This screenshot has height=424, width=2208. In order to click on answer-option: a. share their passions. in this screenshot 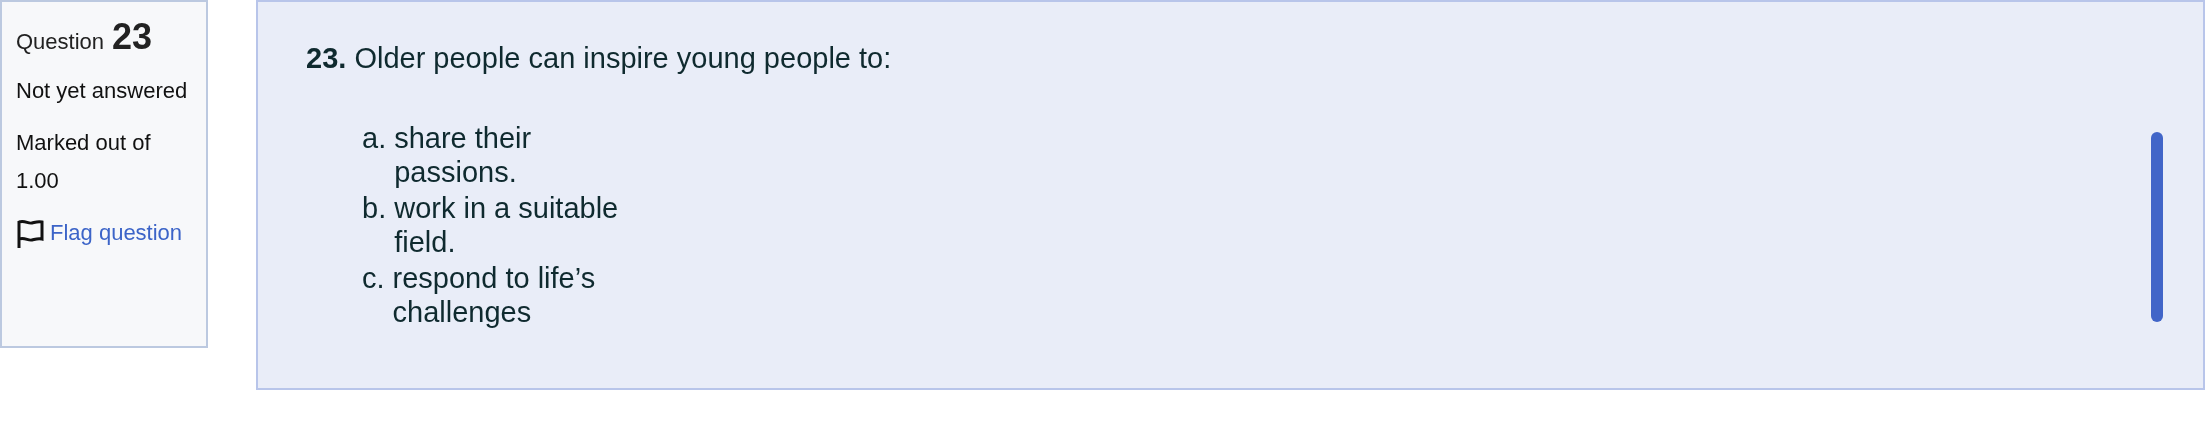, I will do `click(512, 155)`.